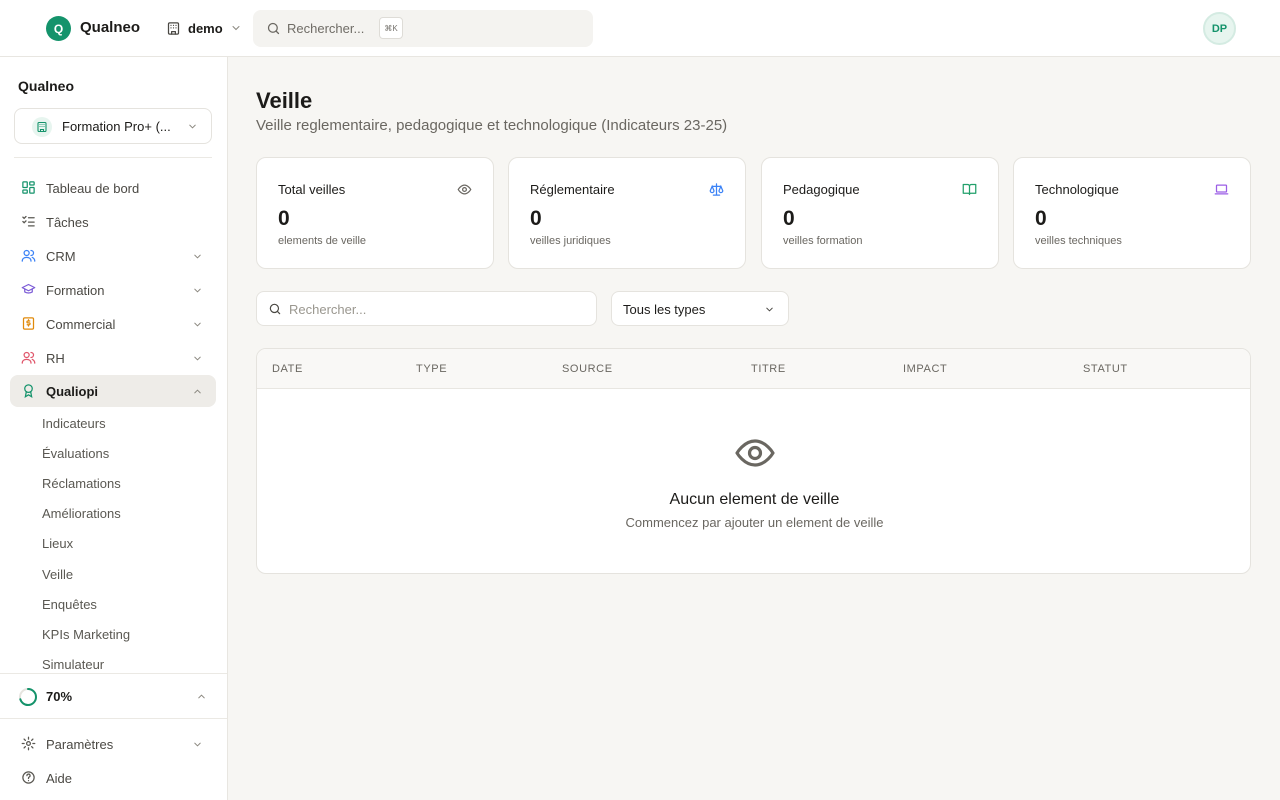  What do you see at coordinates (391, 28) in the screenshot?
I see `shortcut-badge: ⌘K` at bounding box center [391, 28].